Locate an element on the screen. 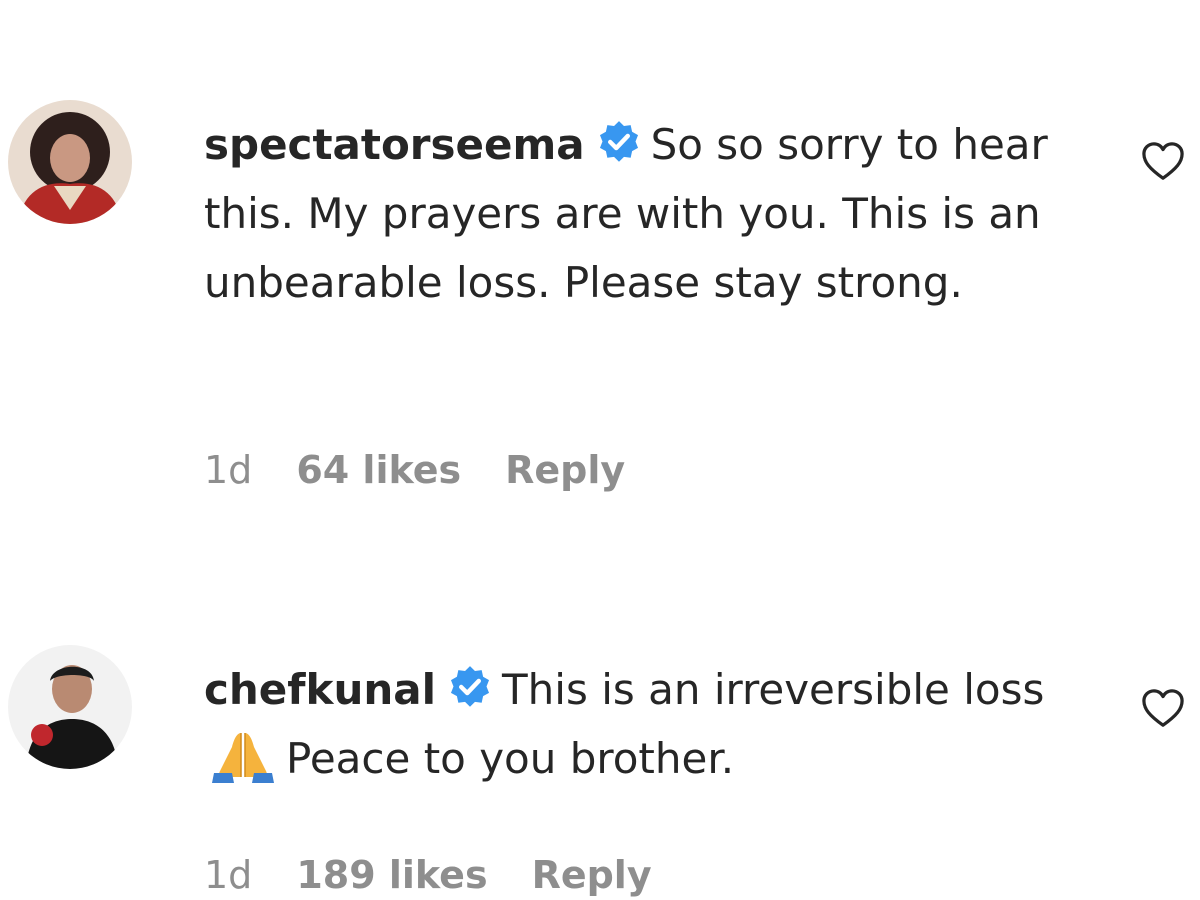  likes-count: 64 likes is located at coordinates (378, 470).